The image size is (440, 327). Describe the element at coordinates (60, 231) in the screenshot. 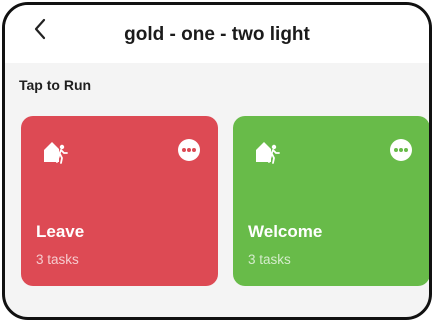

I see `scene-name: Leave` at that location.